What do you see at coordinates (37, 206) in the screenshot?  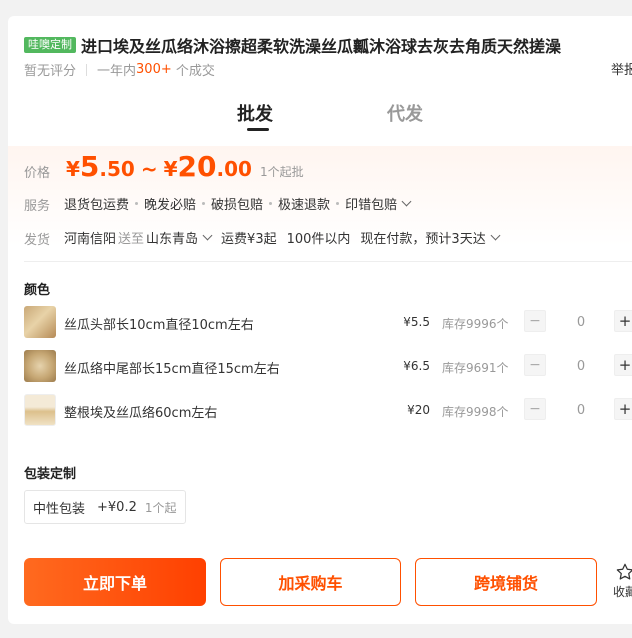 I see `service-label: 服务` at bounding box center [37, 206].